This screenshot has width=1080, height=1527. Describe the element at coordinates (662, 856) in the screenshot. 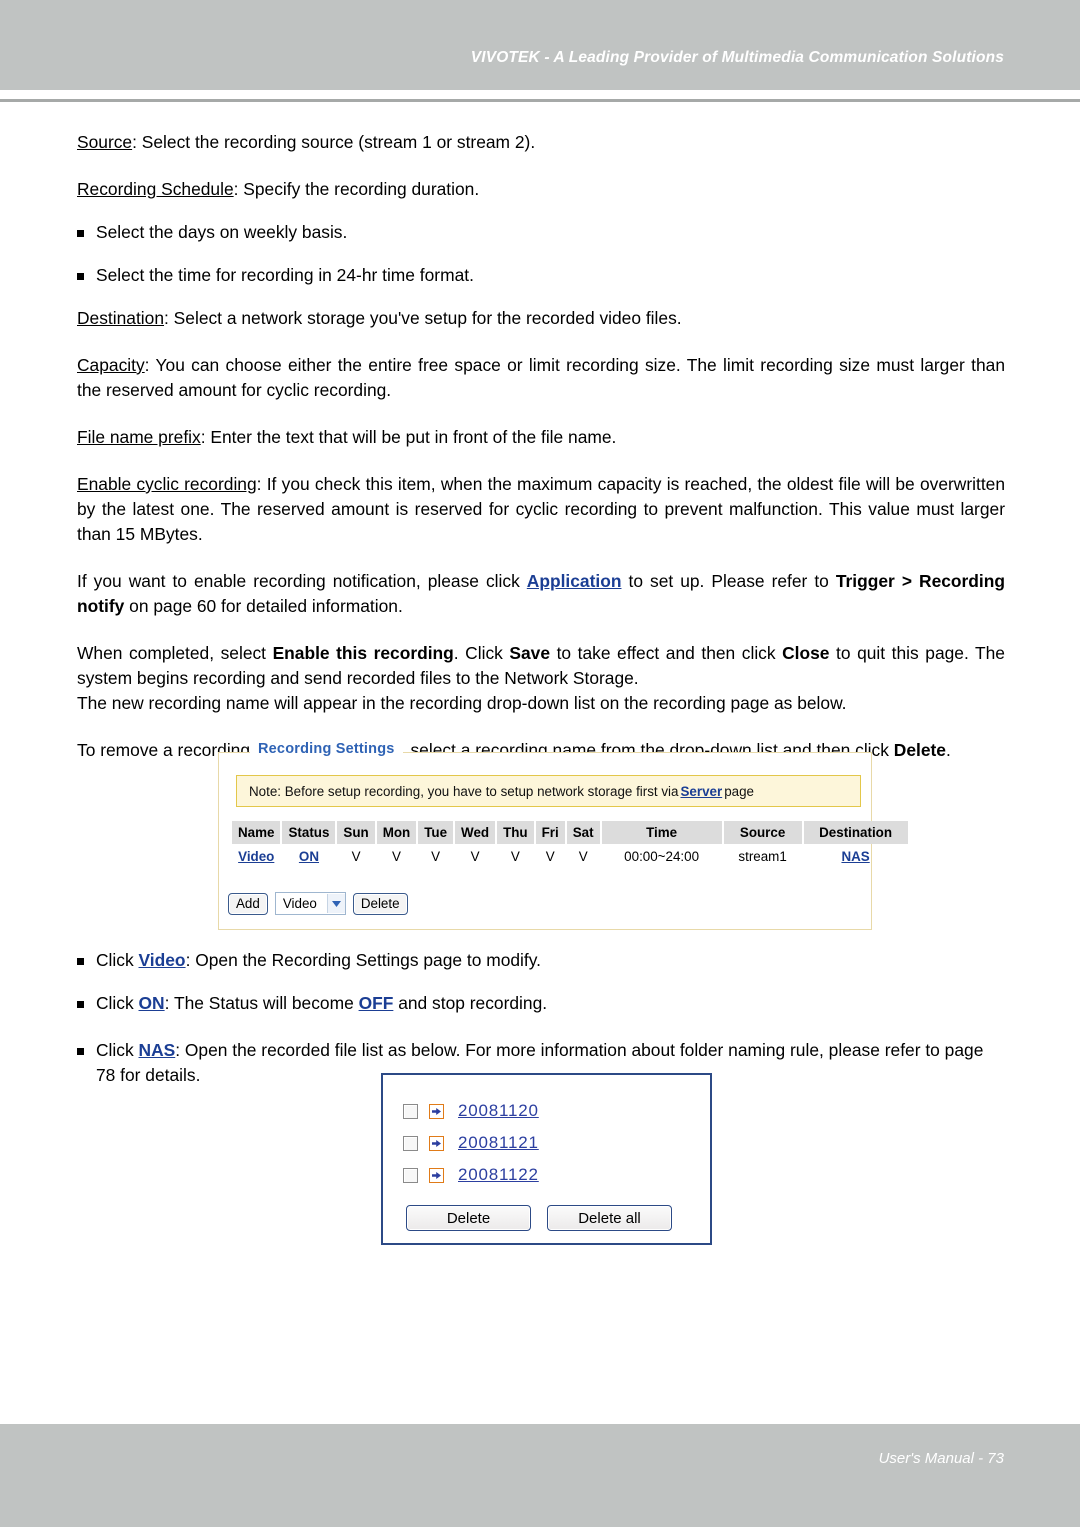

I see `cell-time: 00:00~24:00` at that location.